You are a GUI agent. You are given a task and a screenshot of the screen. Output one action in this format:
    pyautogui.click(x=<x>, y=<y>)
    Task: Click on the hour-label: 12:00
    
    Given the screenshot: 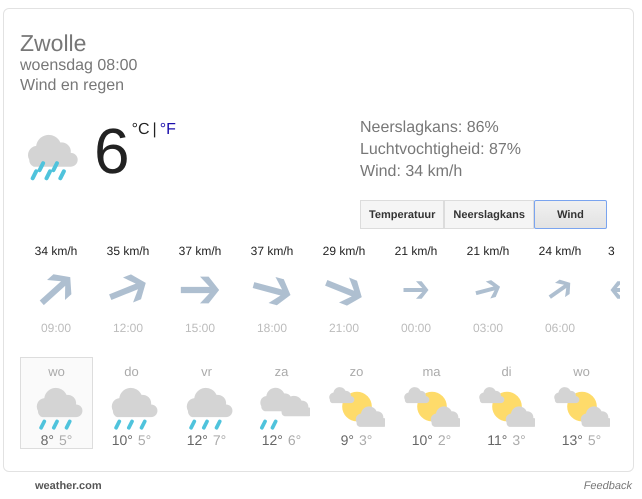 What is the action you would take?
    pyautogui.click(x=128, y=328)
    